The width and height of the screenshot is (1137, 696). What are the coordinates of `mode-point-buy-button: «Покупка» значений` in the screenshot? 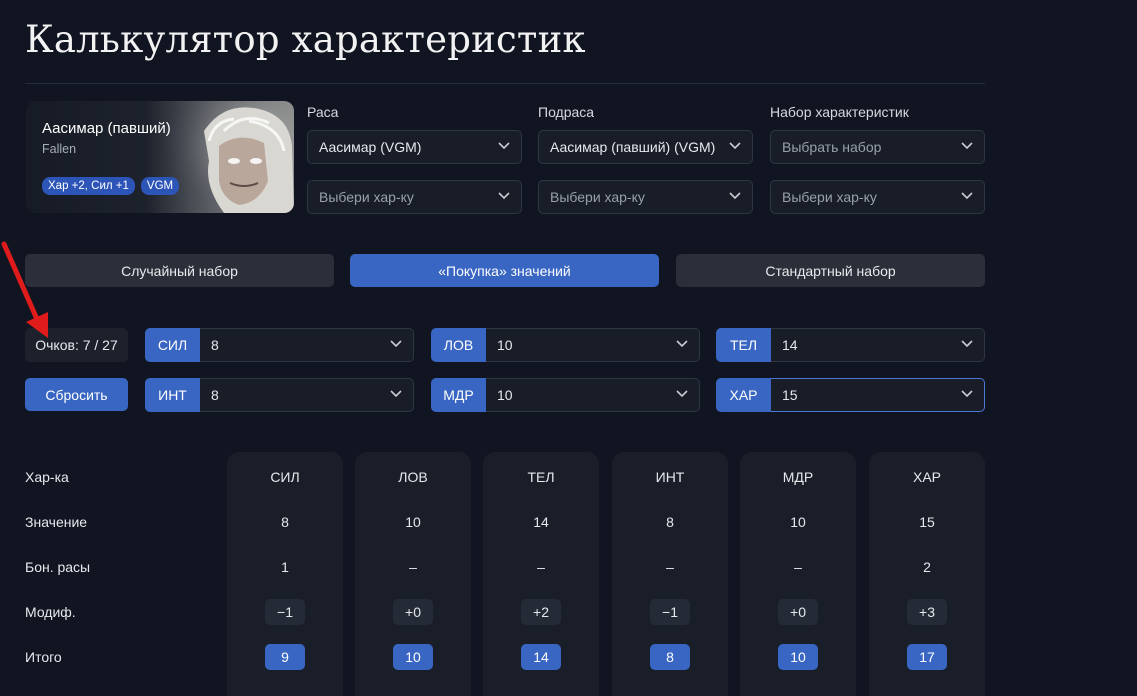 It's located at (504, 270).